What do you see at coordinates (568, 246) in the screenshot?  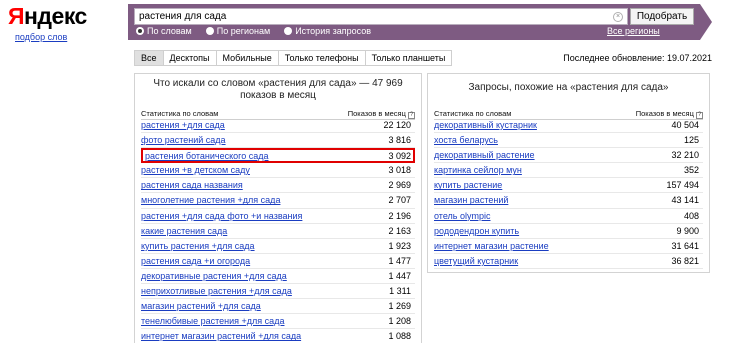 I see `table-row: интернет магазин растение 31 641` at bounding box center [568, 246].